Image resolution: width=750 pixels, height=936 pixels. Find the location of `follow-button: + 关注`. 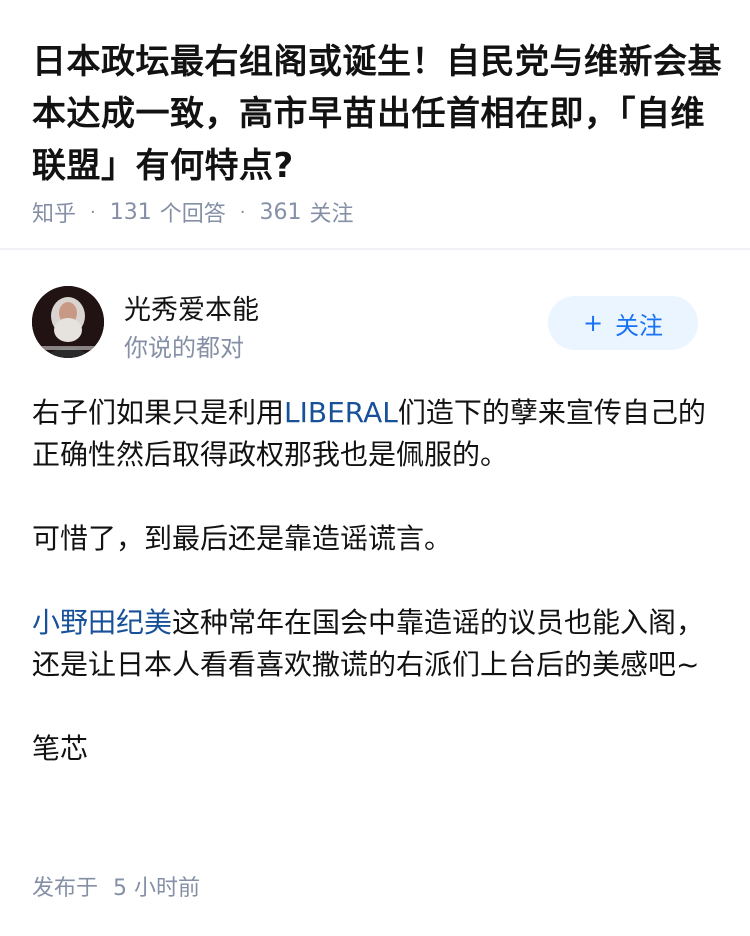

follow-button: + 关注 is located at coordinates (623, 323).